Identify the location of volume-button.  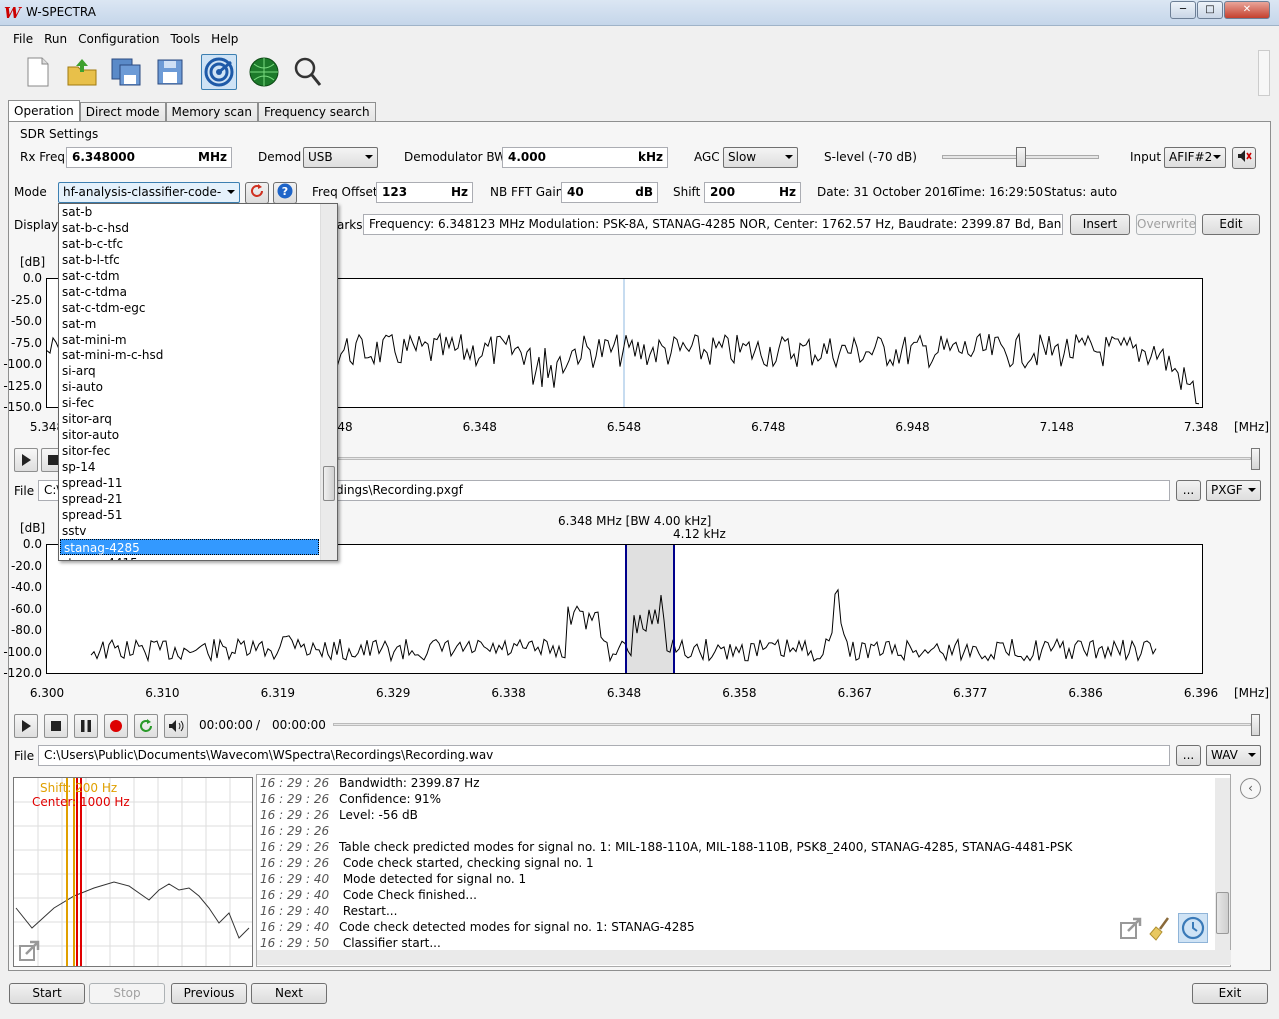
(176, 726).